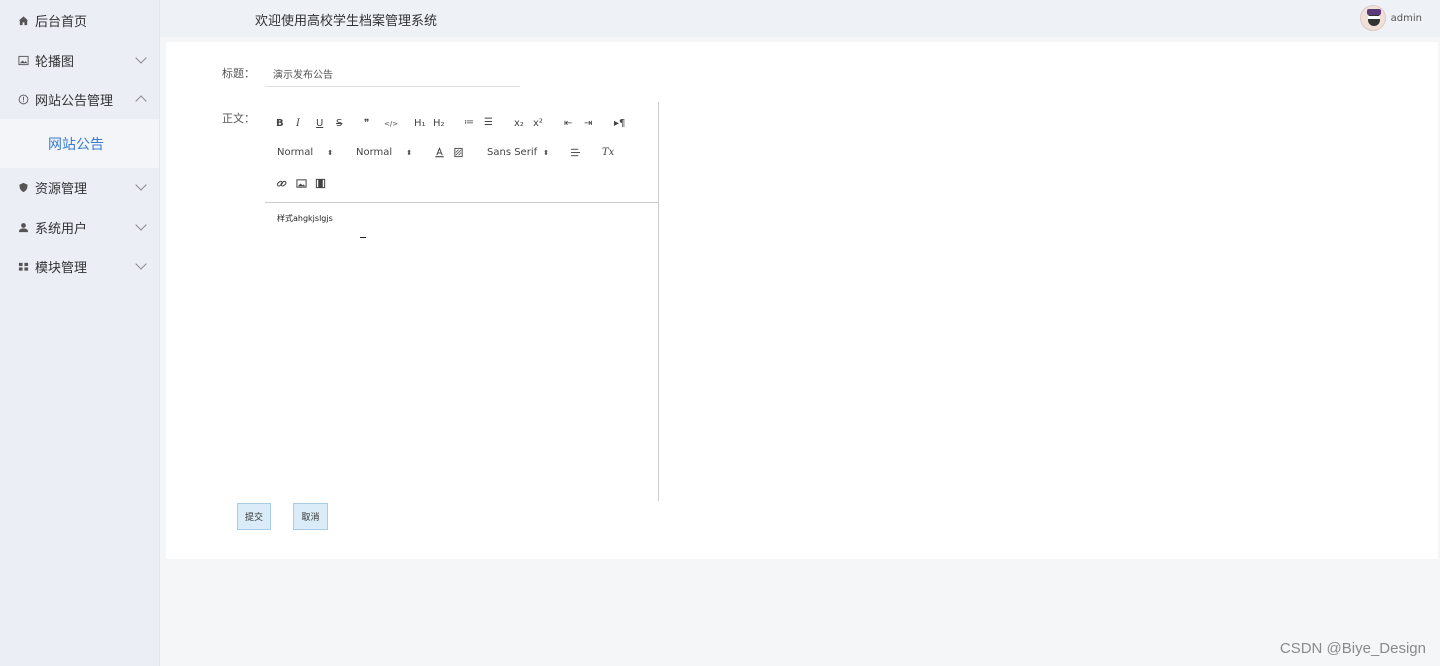 The height and width of the screenshot is (666, 1440). Describe the element at coordinates (61, 268) in the screenshot. I see `sidebar-item-label: 模块管理` at that location.